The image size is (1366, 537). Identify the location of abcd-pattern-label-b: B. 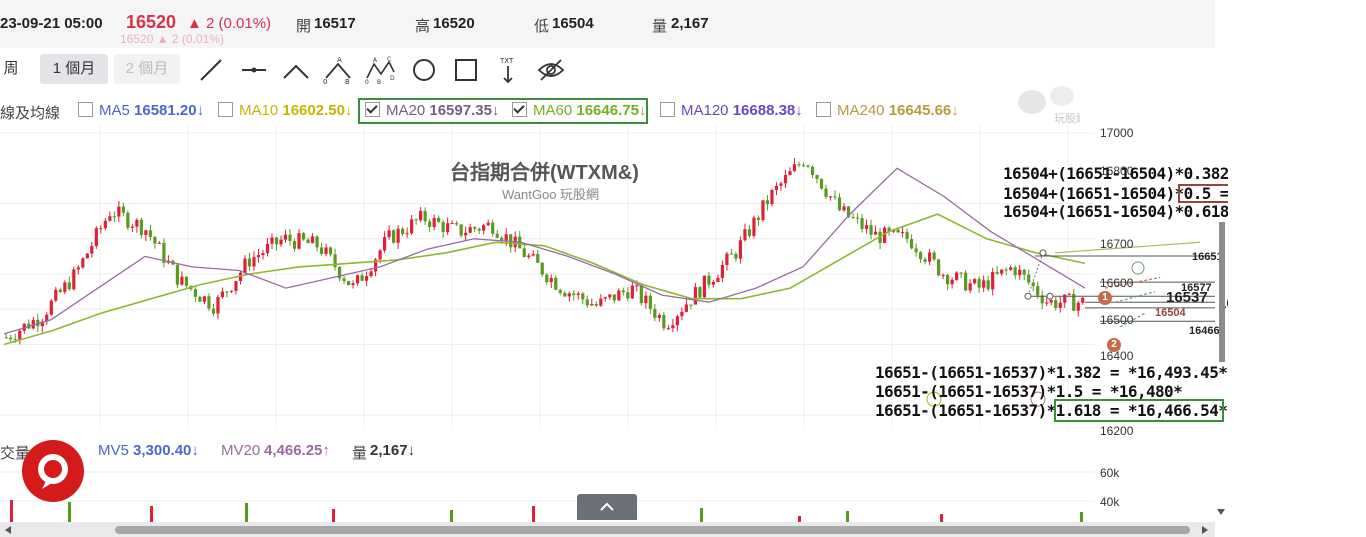
(379, 81).